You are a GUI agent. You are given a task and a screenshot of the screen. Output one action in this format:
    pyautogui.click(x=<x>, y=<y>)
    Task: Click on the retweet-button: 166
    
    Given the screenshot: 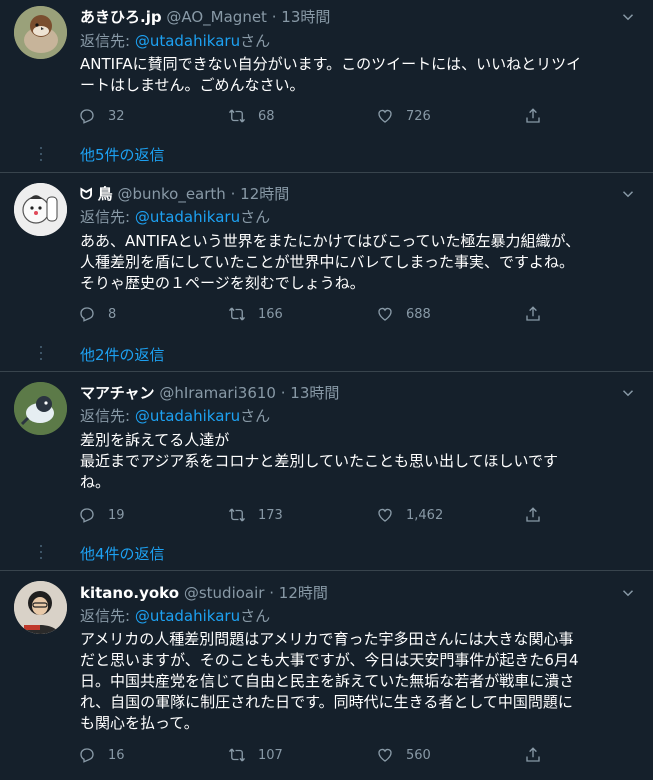 What is the action you would take?
    pyautogui.click(x=255, y=314)
    